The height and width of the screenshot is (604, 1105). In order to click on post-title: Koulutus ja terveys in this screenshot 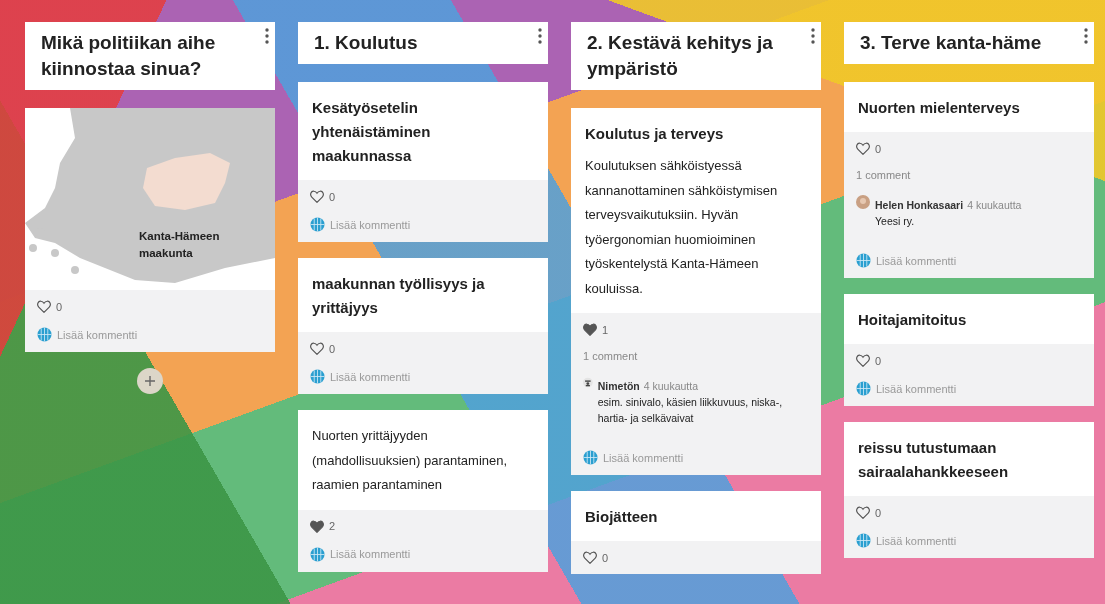, I will do `click(655, 134)`.